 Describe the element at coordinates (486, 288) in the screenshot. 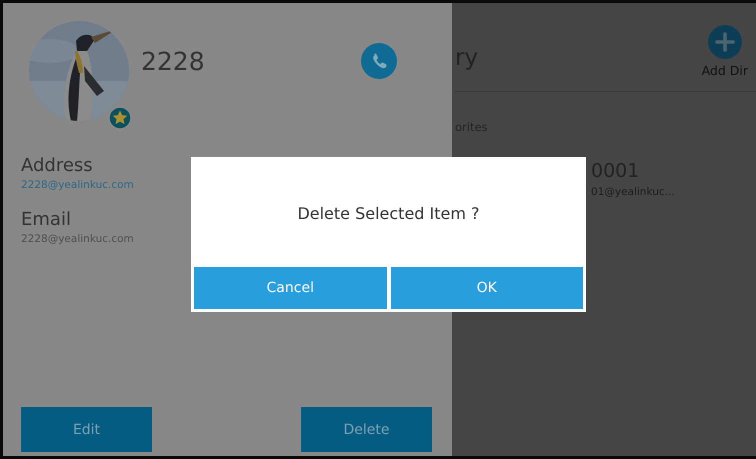

I see `dialog-button: OK` at that location.